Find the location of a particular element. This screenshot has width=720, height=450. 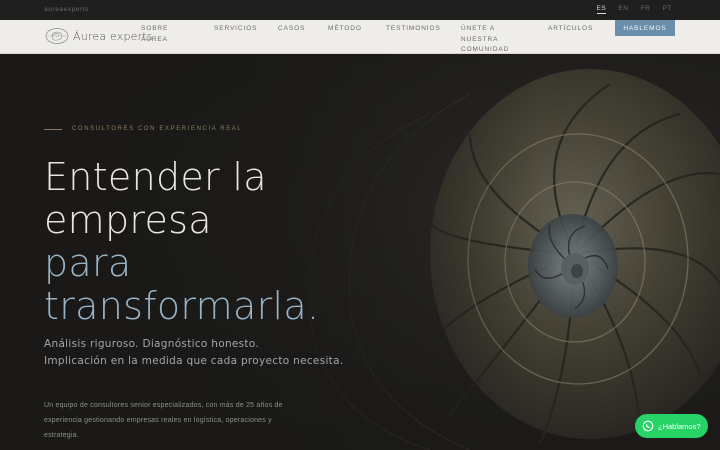

nautilus-logo-icon is located at coordinates (57, 36).